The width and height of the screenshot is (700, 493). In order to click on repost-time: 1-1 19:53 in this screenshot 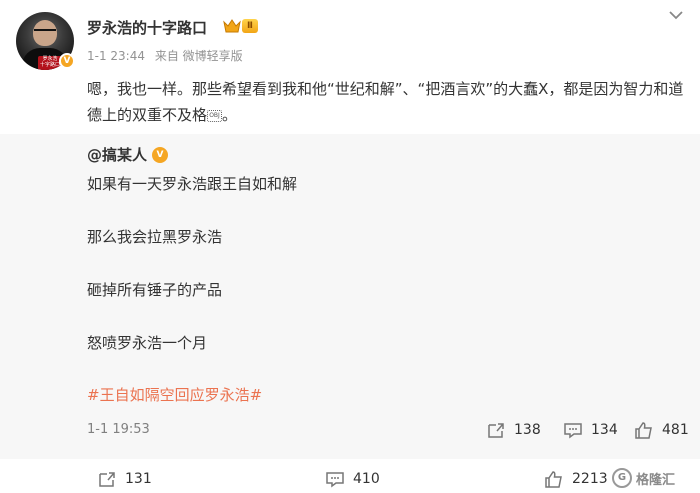, I will do `click(118, 429)`.